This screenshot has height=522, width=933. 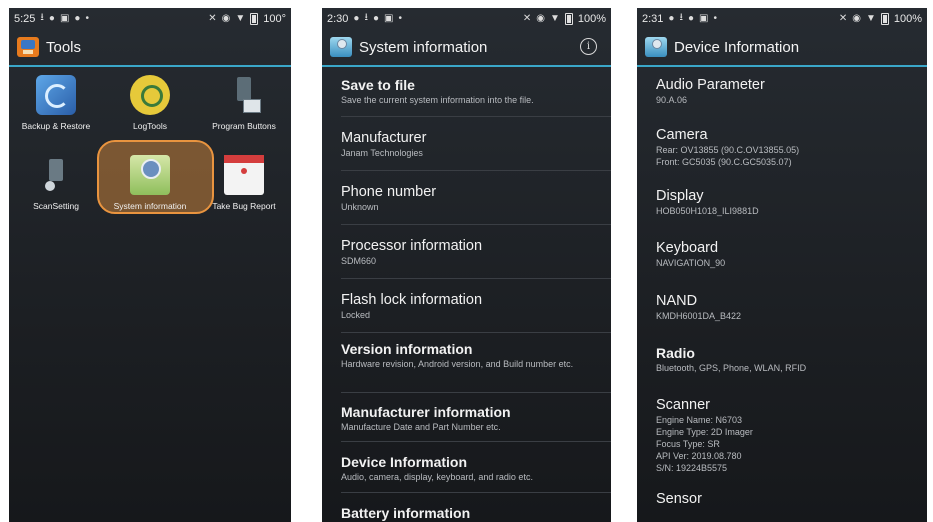 I want to click on item-title: Audio Parameter, so click(x=710, y=85).